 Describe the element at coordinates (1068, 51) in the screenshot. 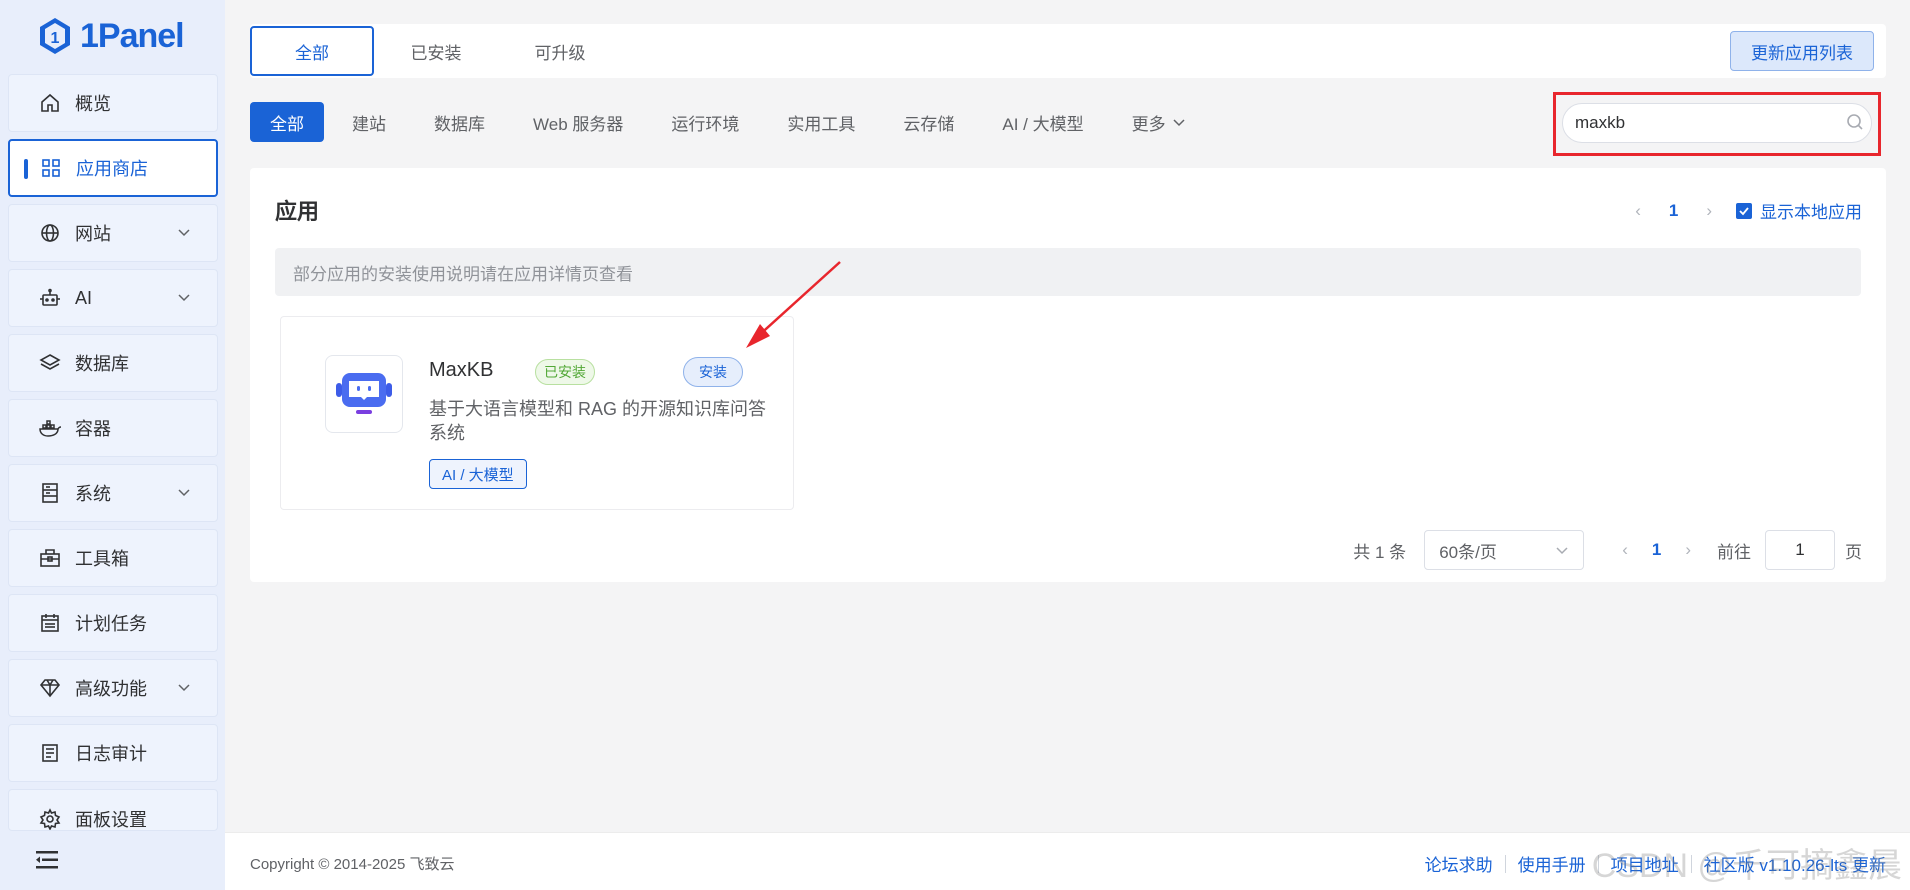

I see `app-status-tabs: 全部 已安装 可升级 更新应用列表` at that location.